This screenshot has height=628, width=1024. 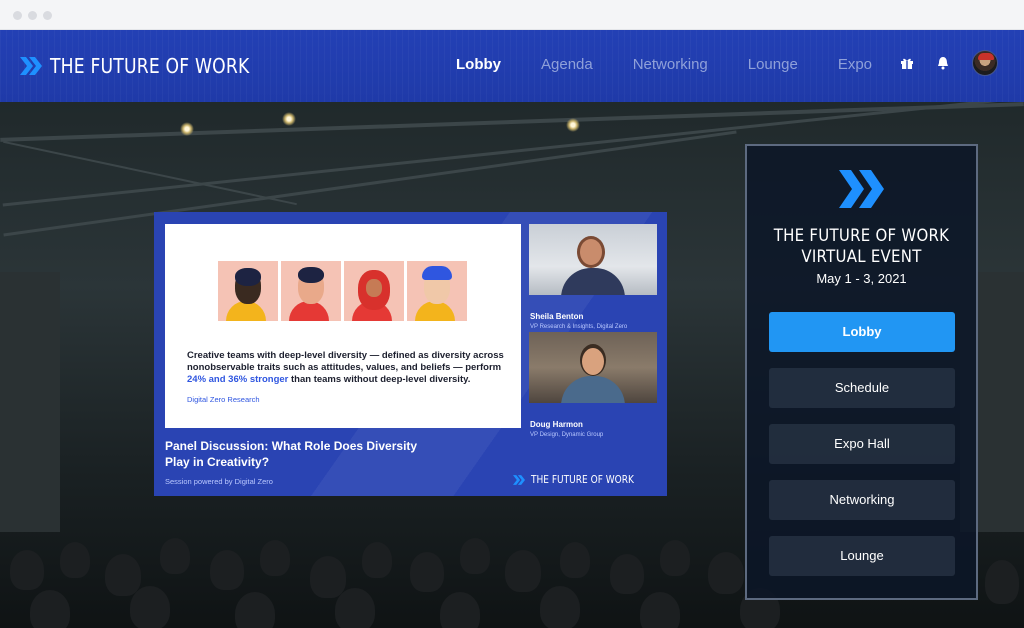 I want to click on brand-logo: THE FUTURE OF WORK, so click(x=150, y=66).